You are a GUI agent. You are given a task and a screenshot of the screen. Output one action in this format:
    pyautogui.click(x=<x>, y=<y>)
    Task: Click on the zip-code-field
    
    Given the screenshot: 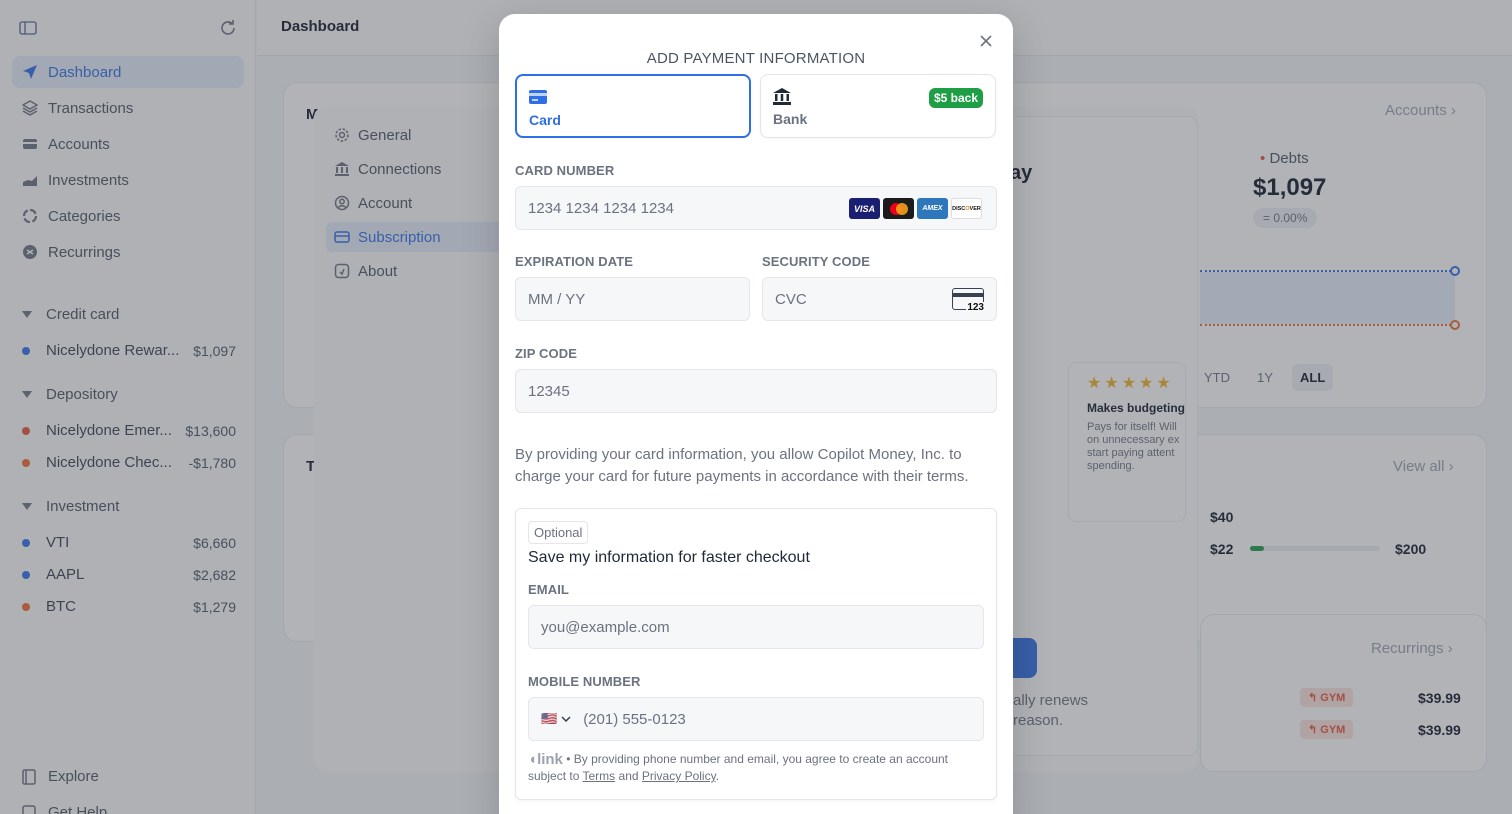 What is the action you would take?
    pyautogui.click(x=756, y=391)
    